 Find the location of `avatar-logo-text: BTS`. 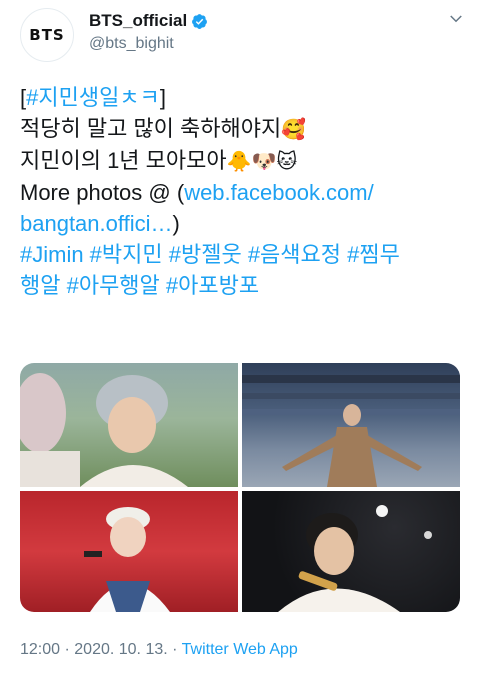

avatar-logo-text: BTS is located at coordinates (47, 35).